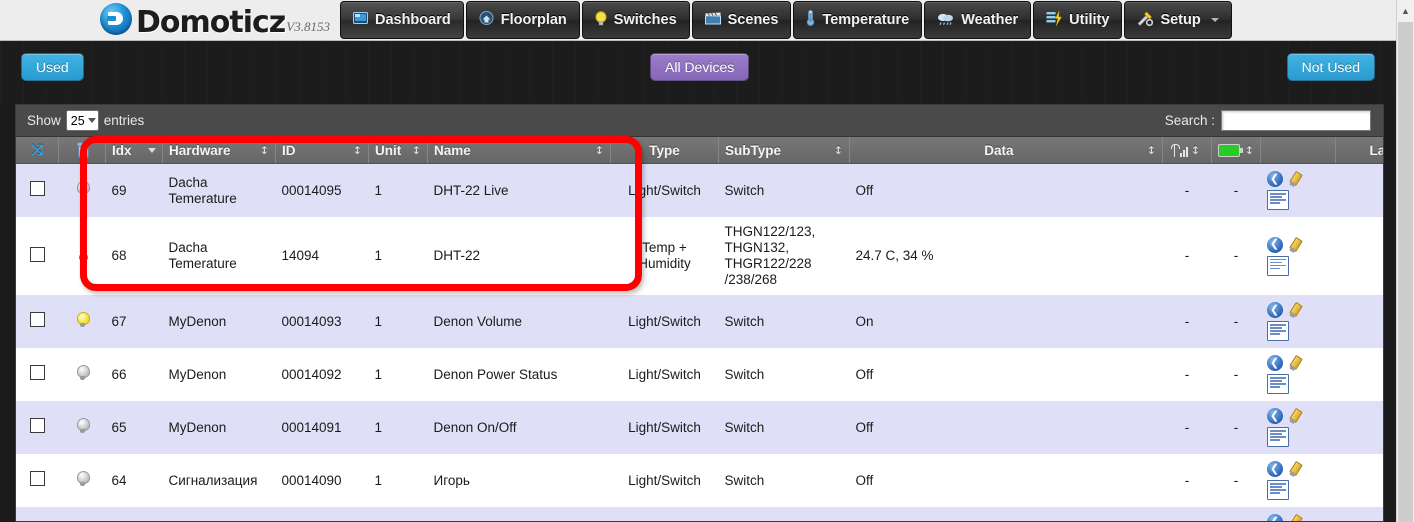  Describe the element at coordinates (52, 67) in the screenshot. I see `used-filter-button: Used` at that location.